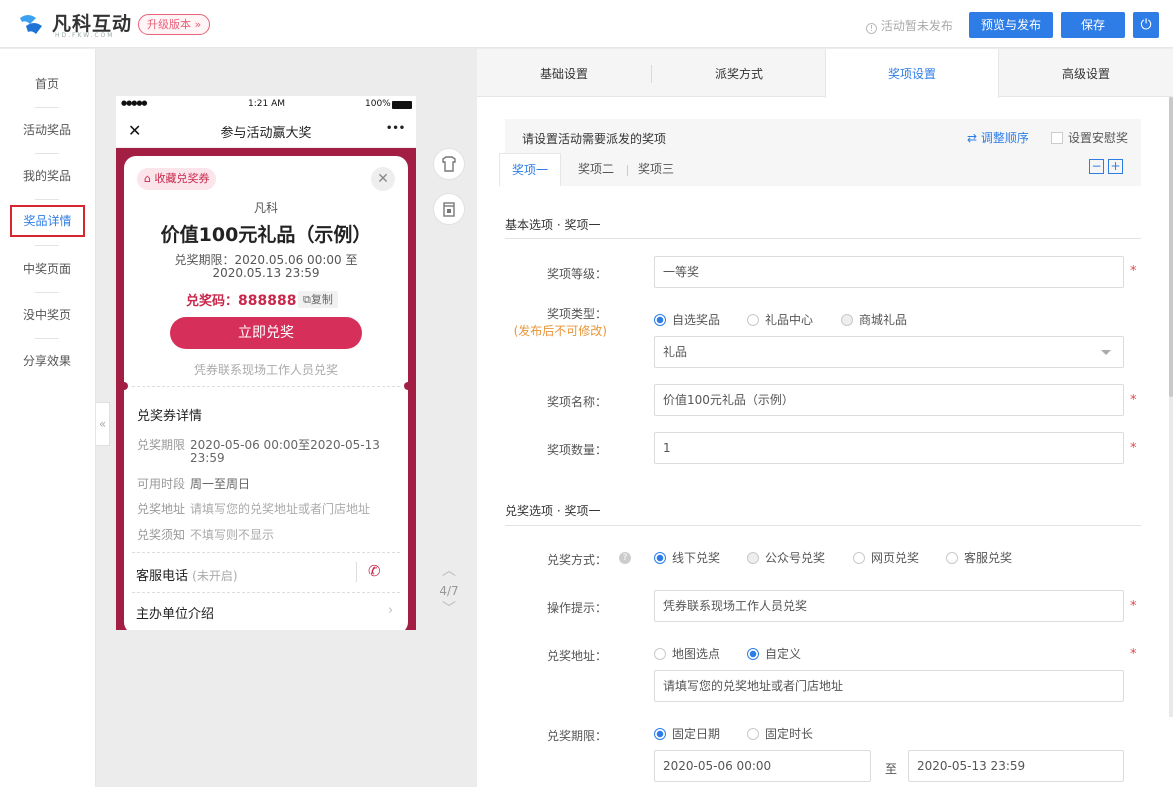 The width and height of the screenshot is (1173, 787). Describe the element at coordinates (889, 448) in the screenshot. I see `prize-qty-input: 1` at that location.